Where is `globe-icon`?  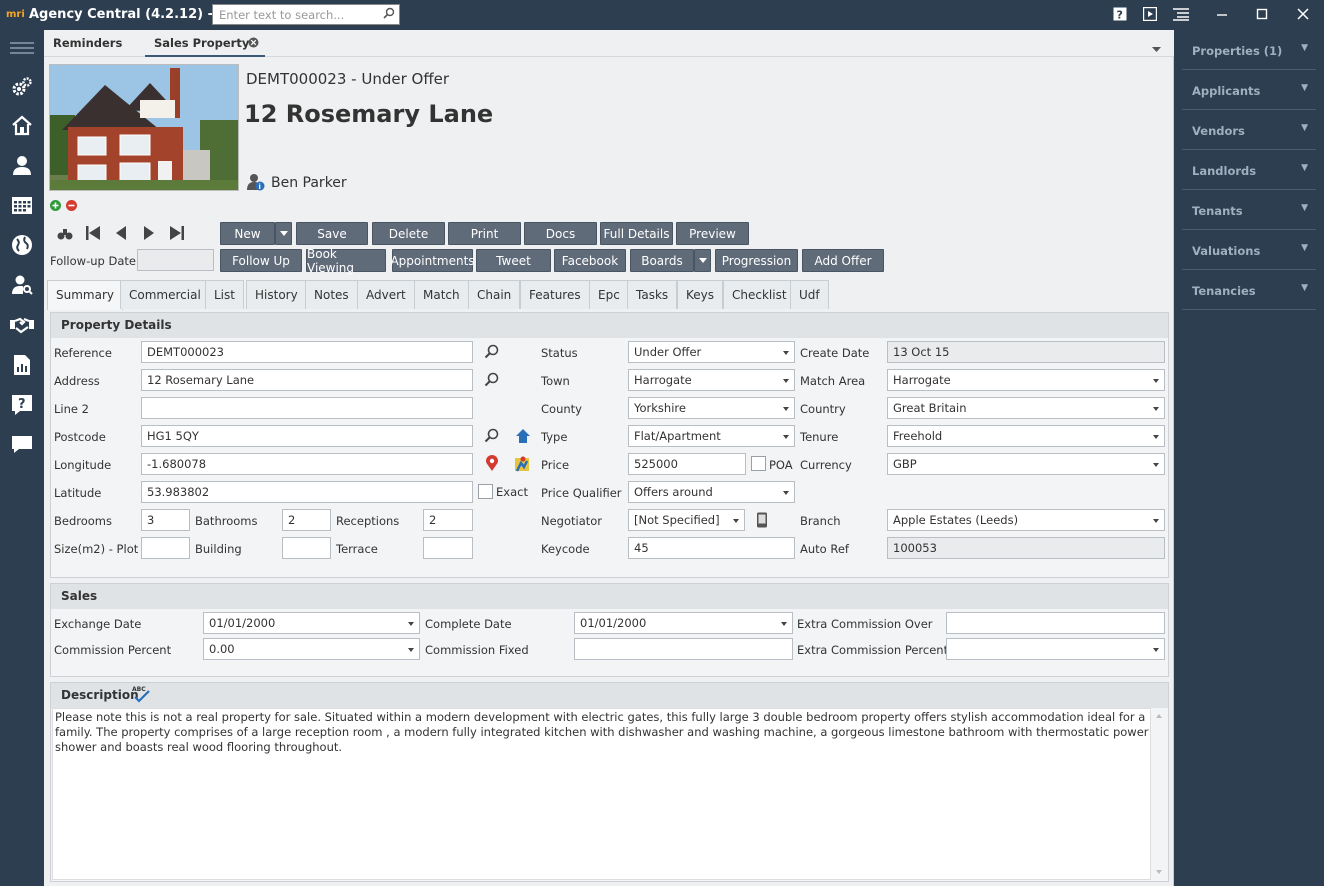 globe-icon is located at coordinates (22, 245).